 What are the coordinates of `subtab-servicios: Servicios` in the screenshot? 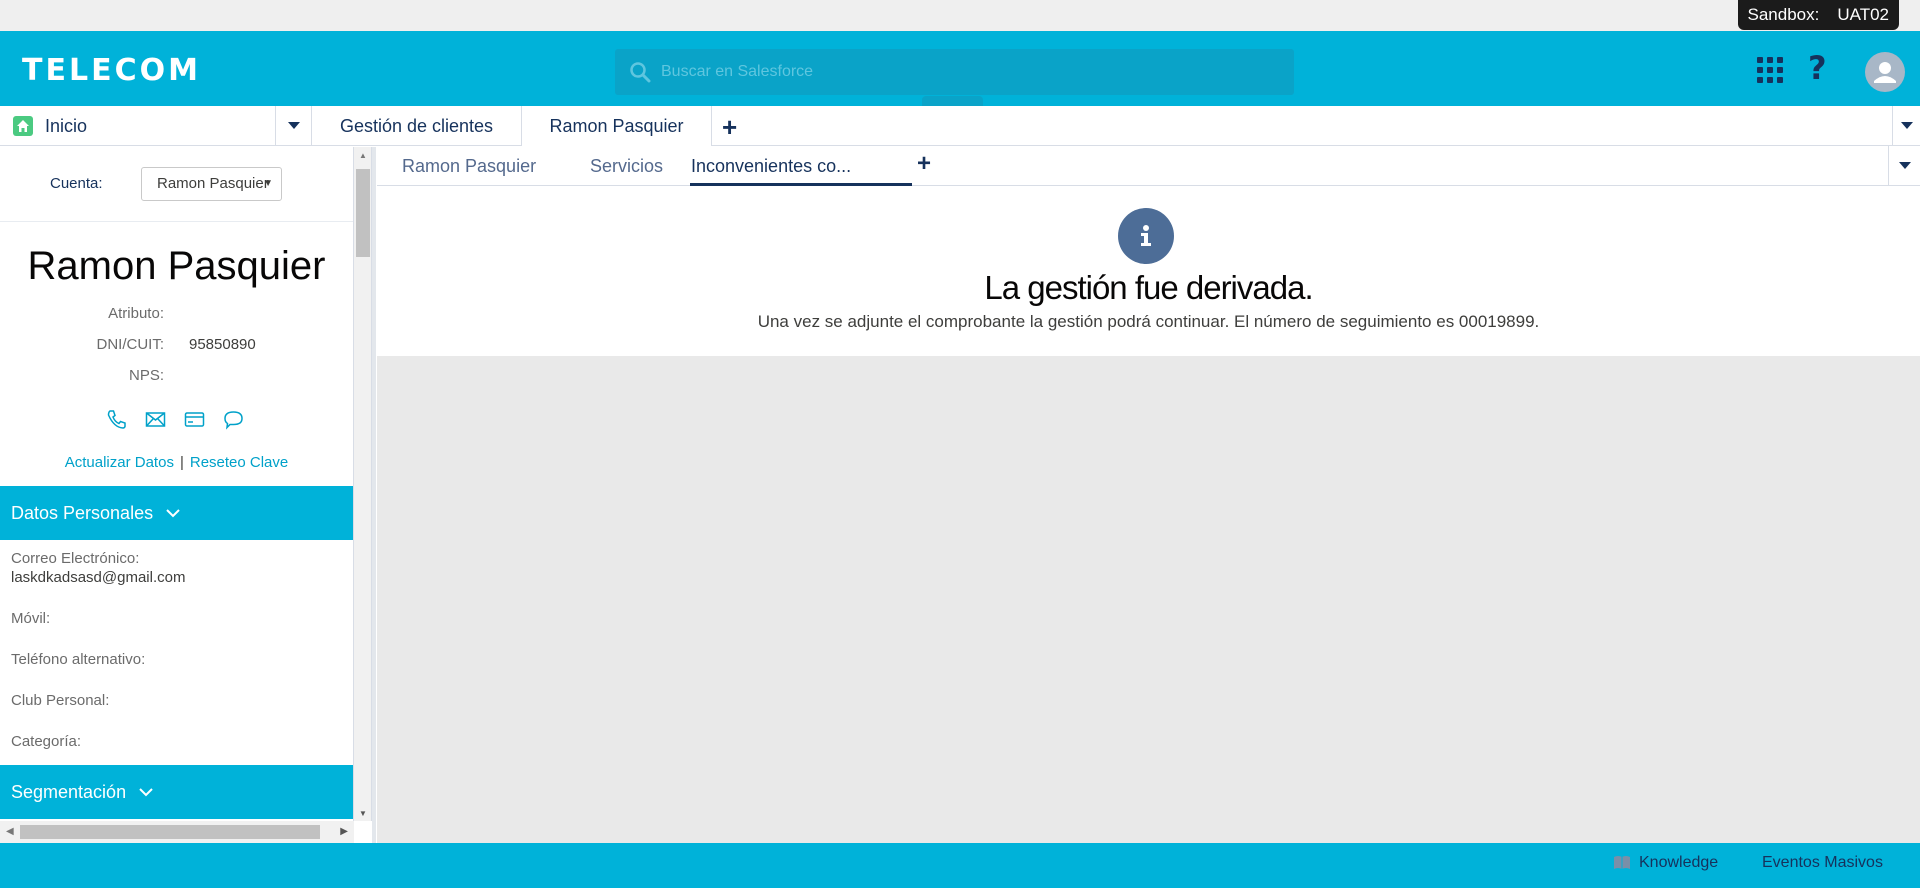 It's located at (626, 166).